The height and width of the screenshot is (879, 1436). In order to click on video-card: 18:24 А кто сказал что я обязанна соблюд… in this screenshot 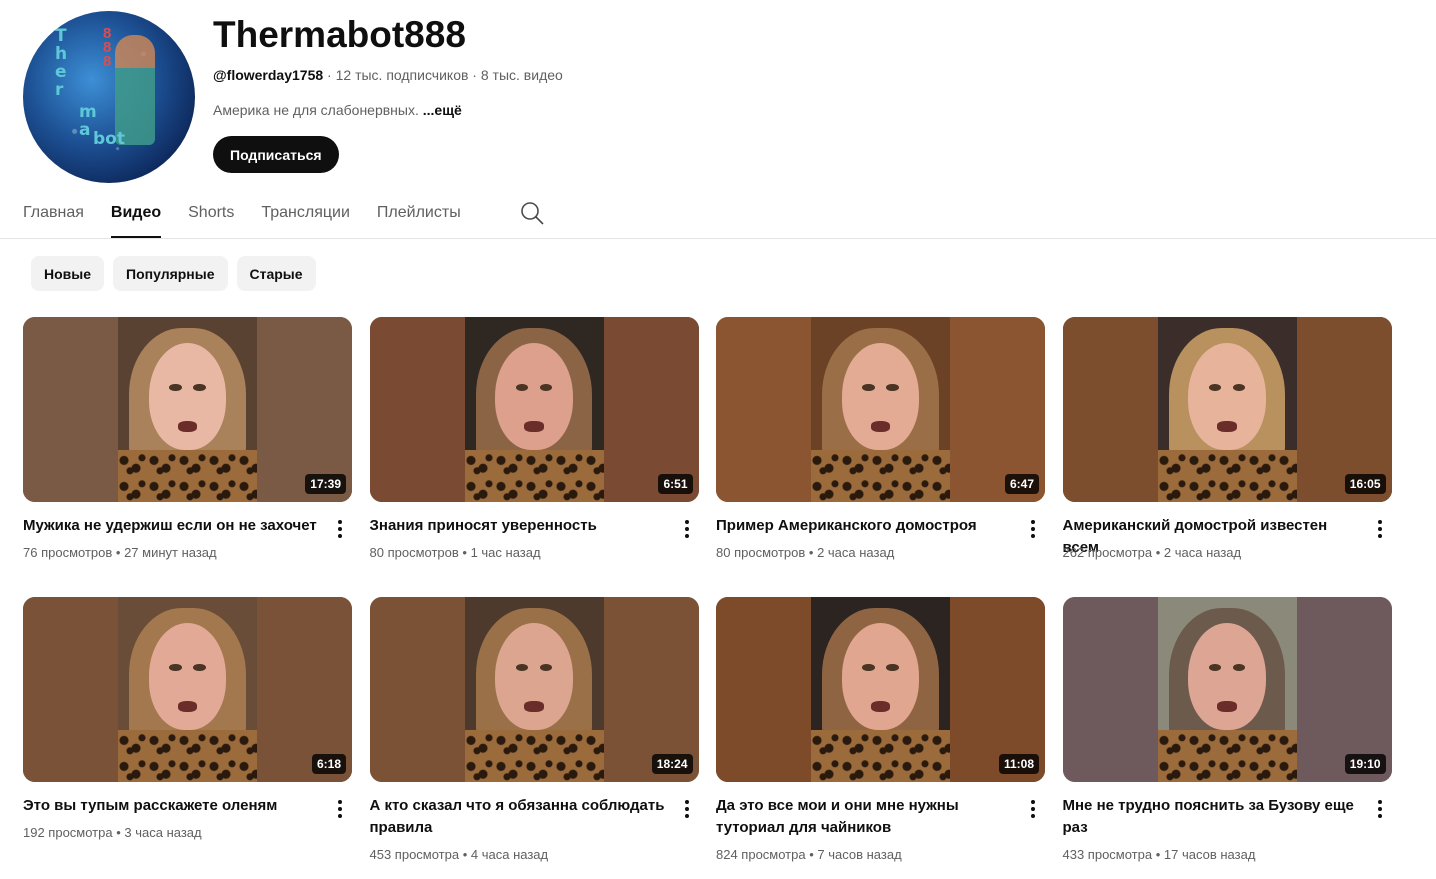, I will do `click(534, 737)`.